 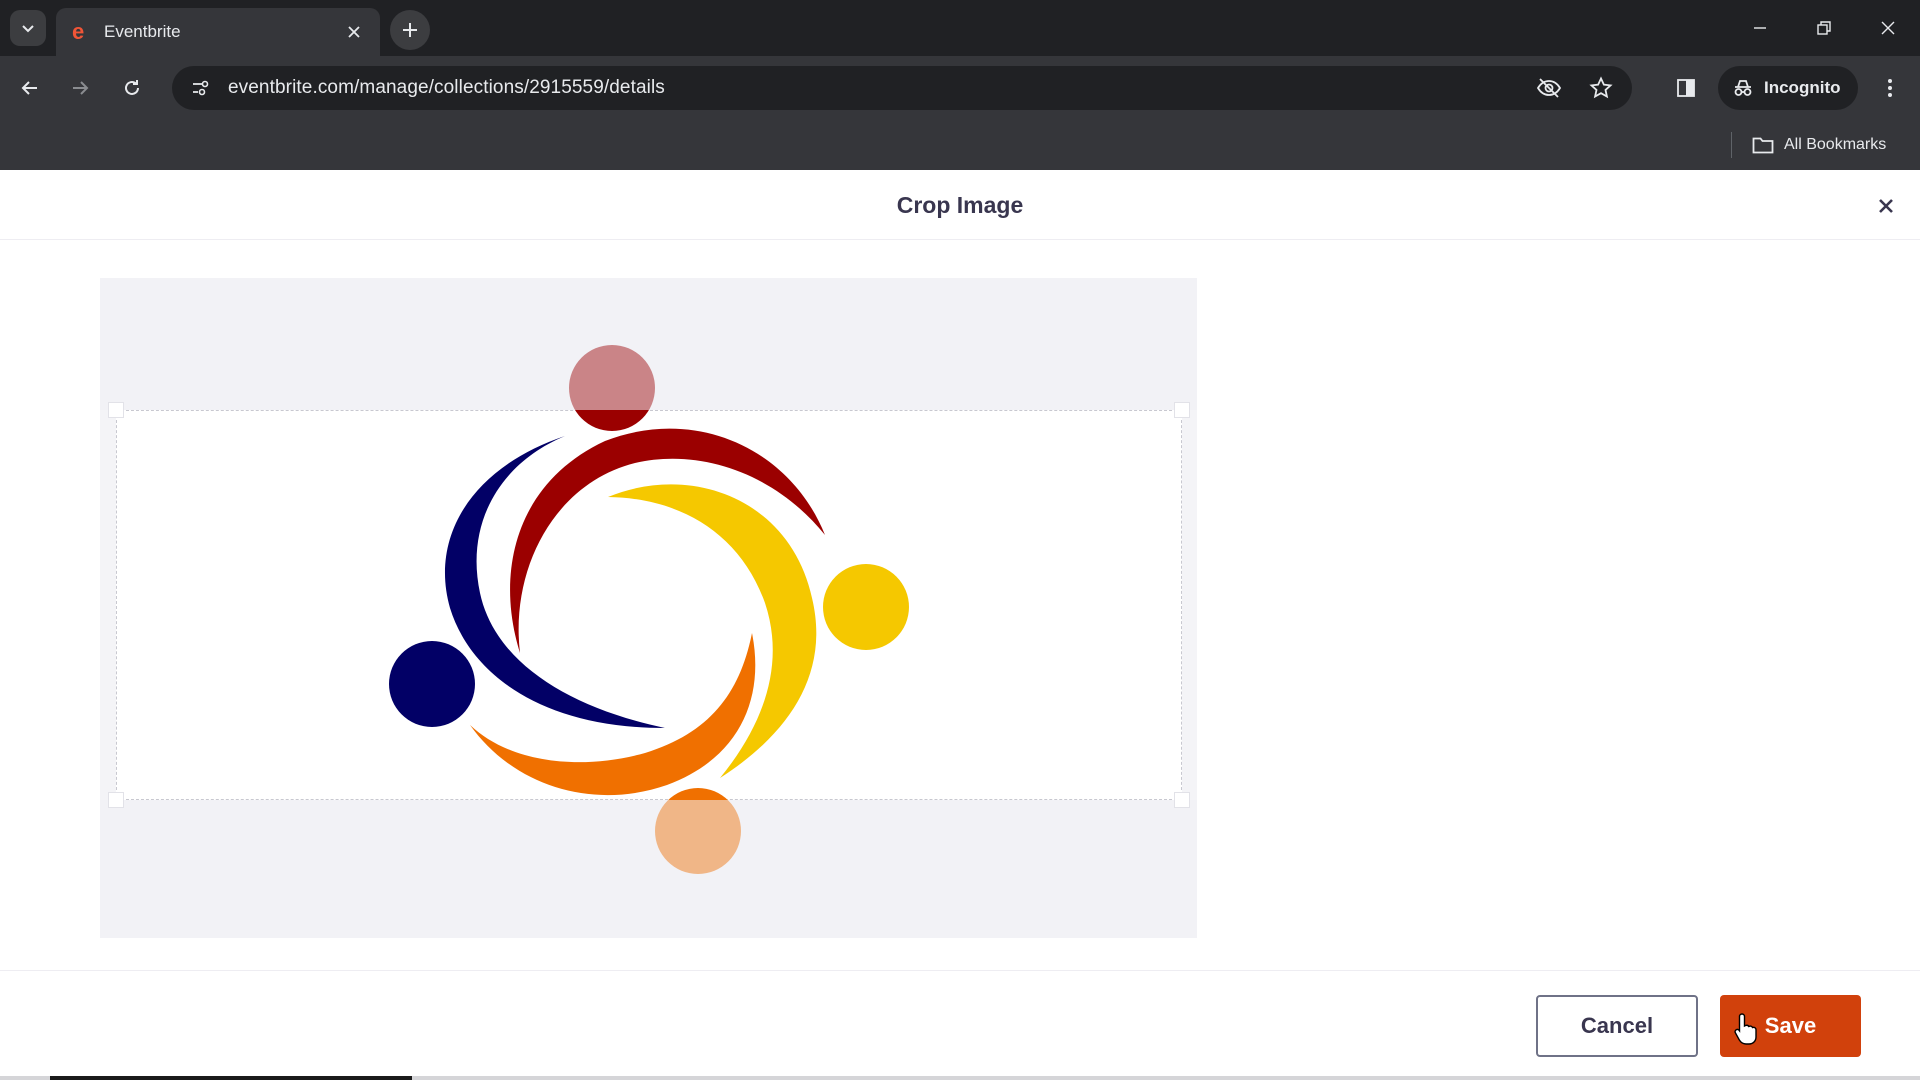 What do you see at coordinates (218, 32) in the screenshot?
I see `browser-tab: e Eventbrite` at bounding box center [218, 32].